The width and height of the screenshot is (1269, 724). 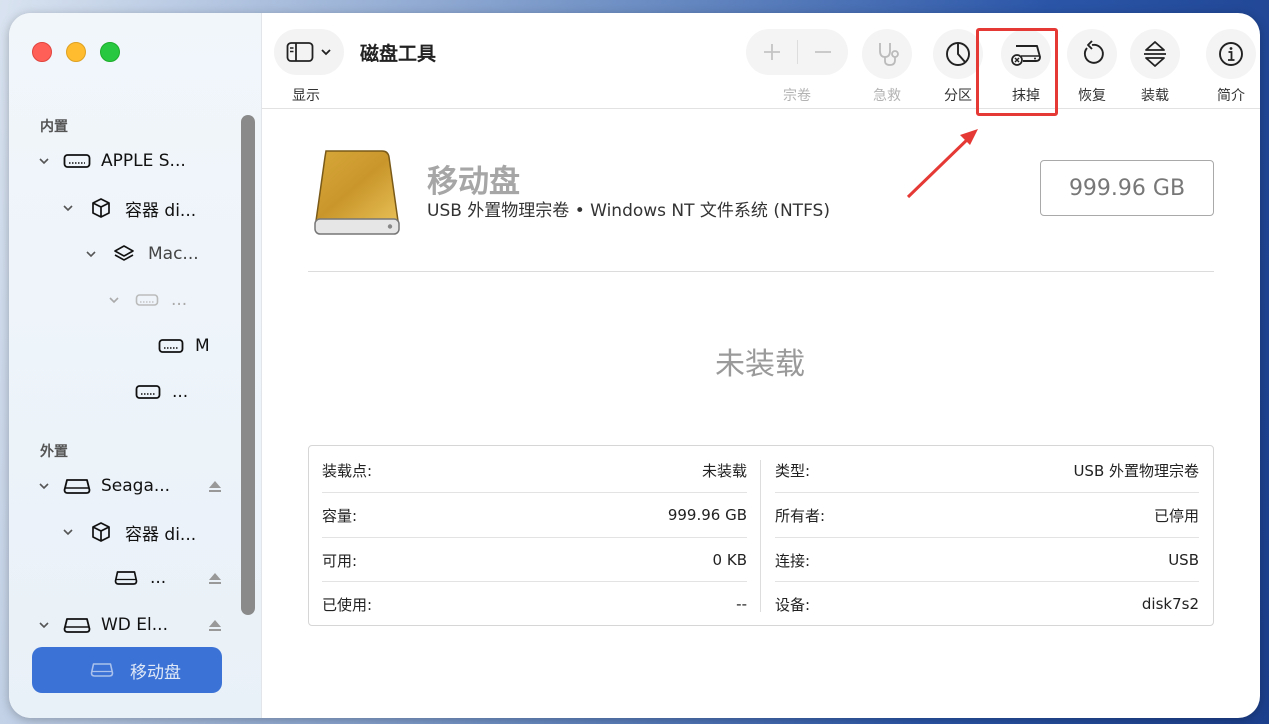 I want to click on info-row-owners: 所有者: 已停用, so click(x=987, y=515).